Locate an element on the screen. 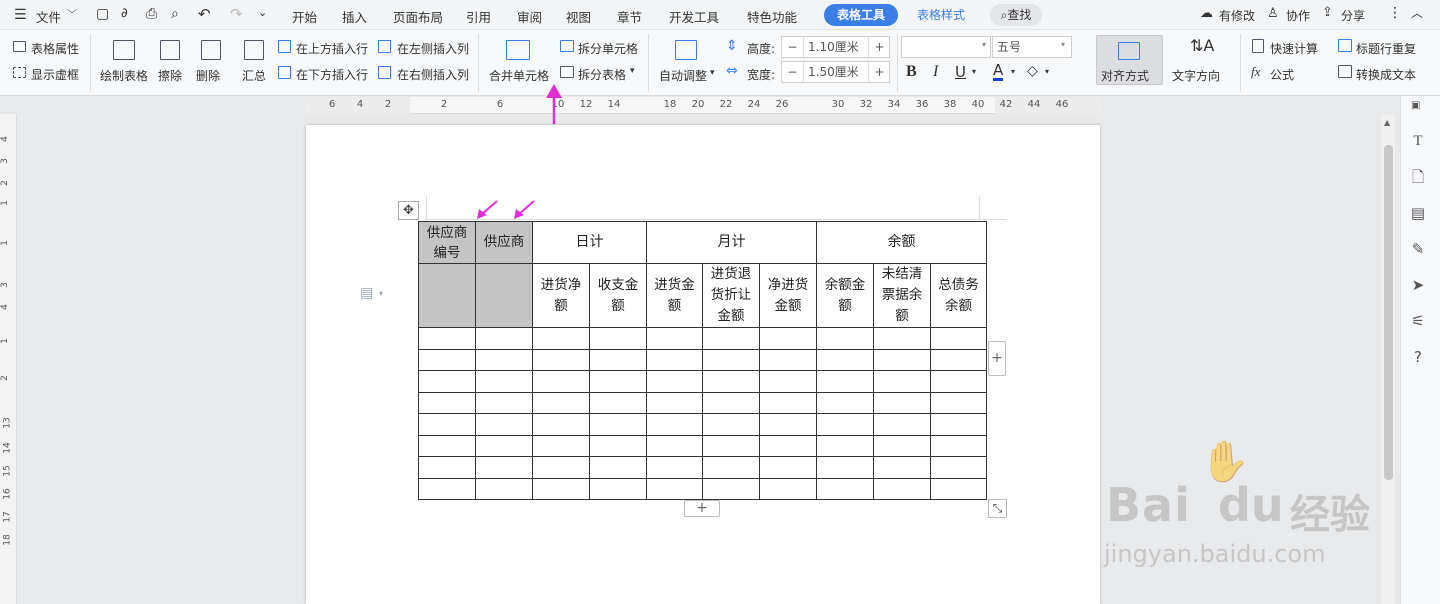 This screenshot has width=1440, height=604. table-cell: 余额金额 is located at coordinates (845, 295).